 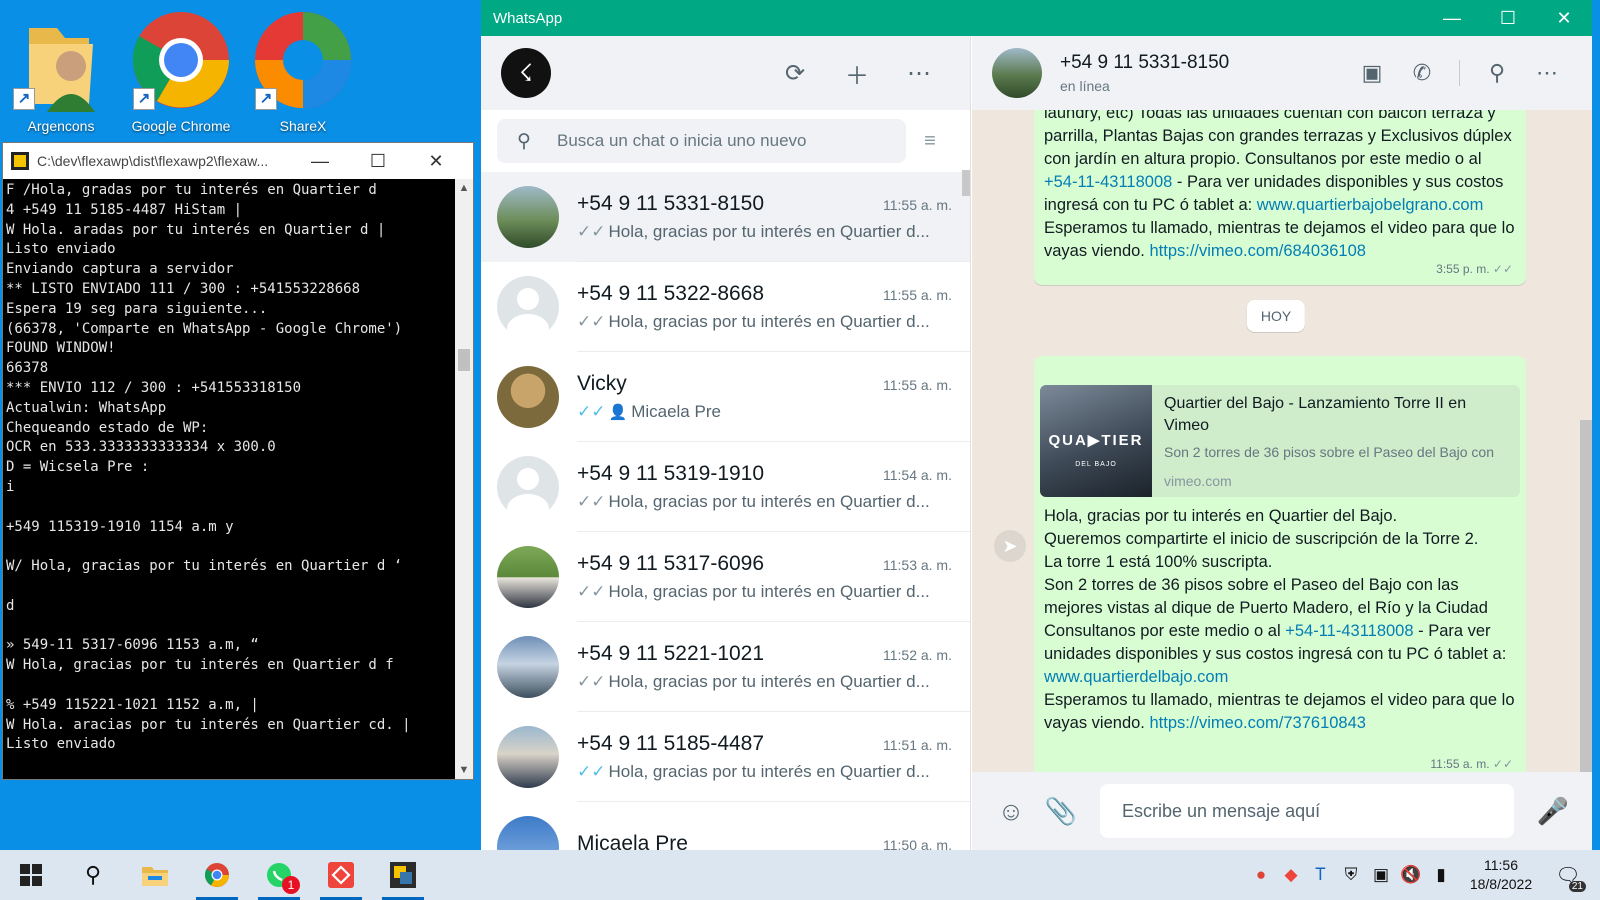 I want to click on whatsapp-taskbar-icon: 1, so click(x=279, y=875).